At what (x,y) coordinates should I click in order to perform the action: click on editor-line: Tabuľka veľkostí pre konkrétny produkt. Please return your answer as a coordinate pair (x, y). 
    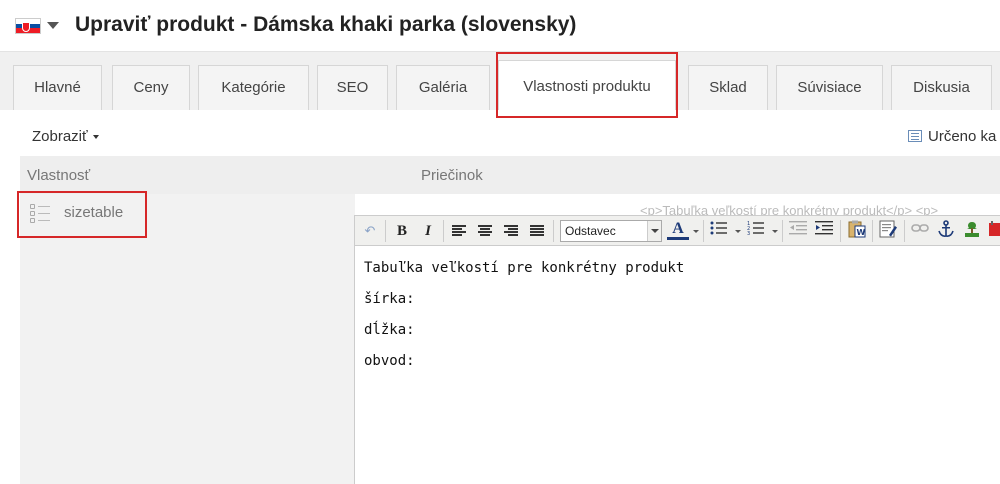
    Looking at the image, I should click on (524, 268).